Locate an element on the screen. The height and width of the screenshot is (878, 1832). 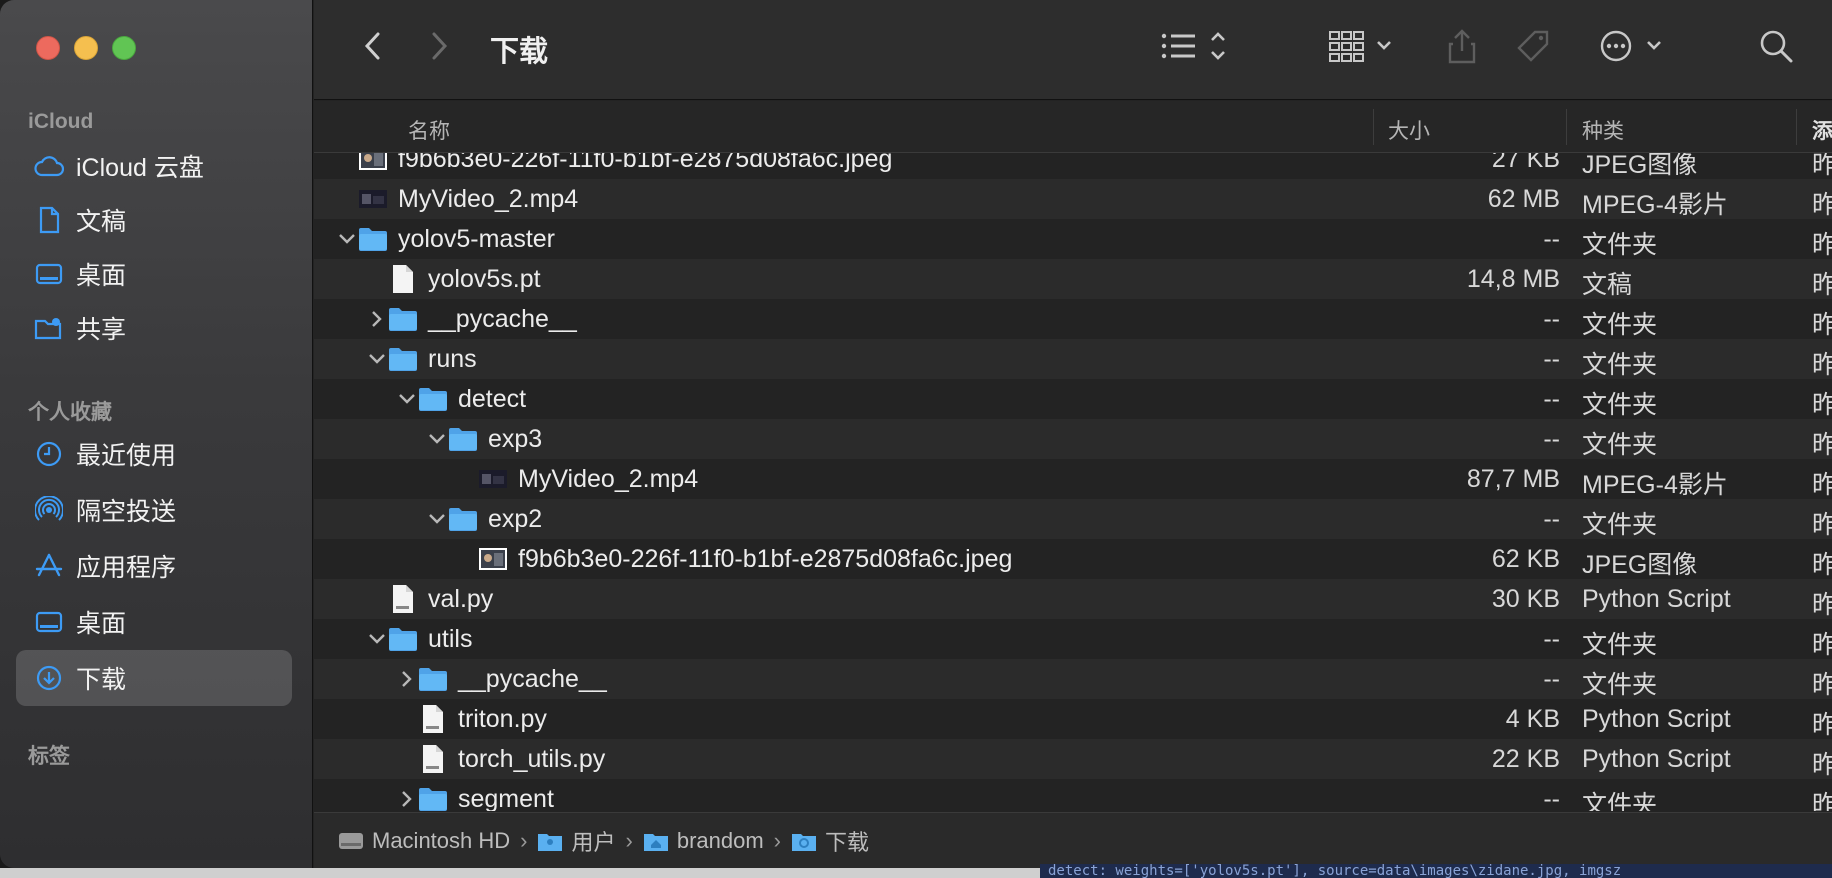
search-icon is located at coordinates (1776, 48).